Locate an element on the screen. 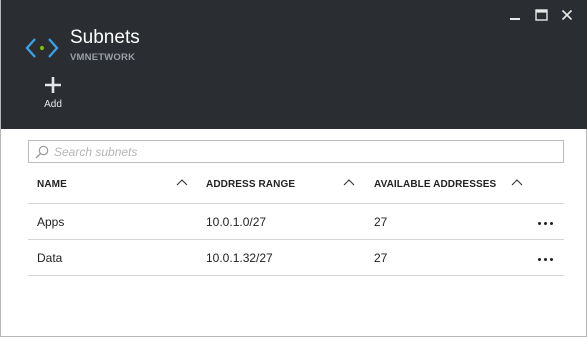 Image resolution: width=587 pixels, height=337 pixels. search-box is located at coordinates (296, 151).